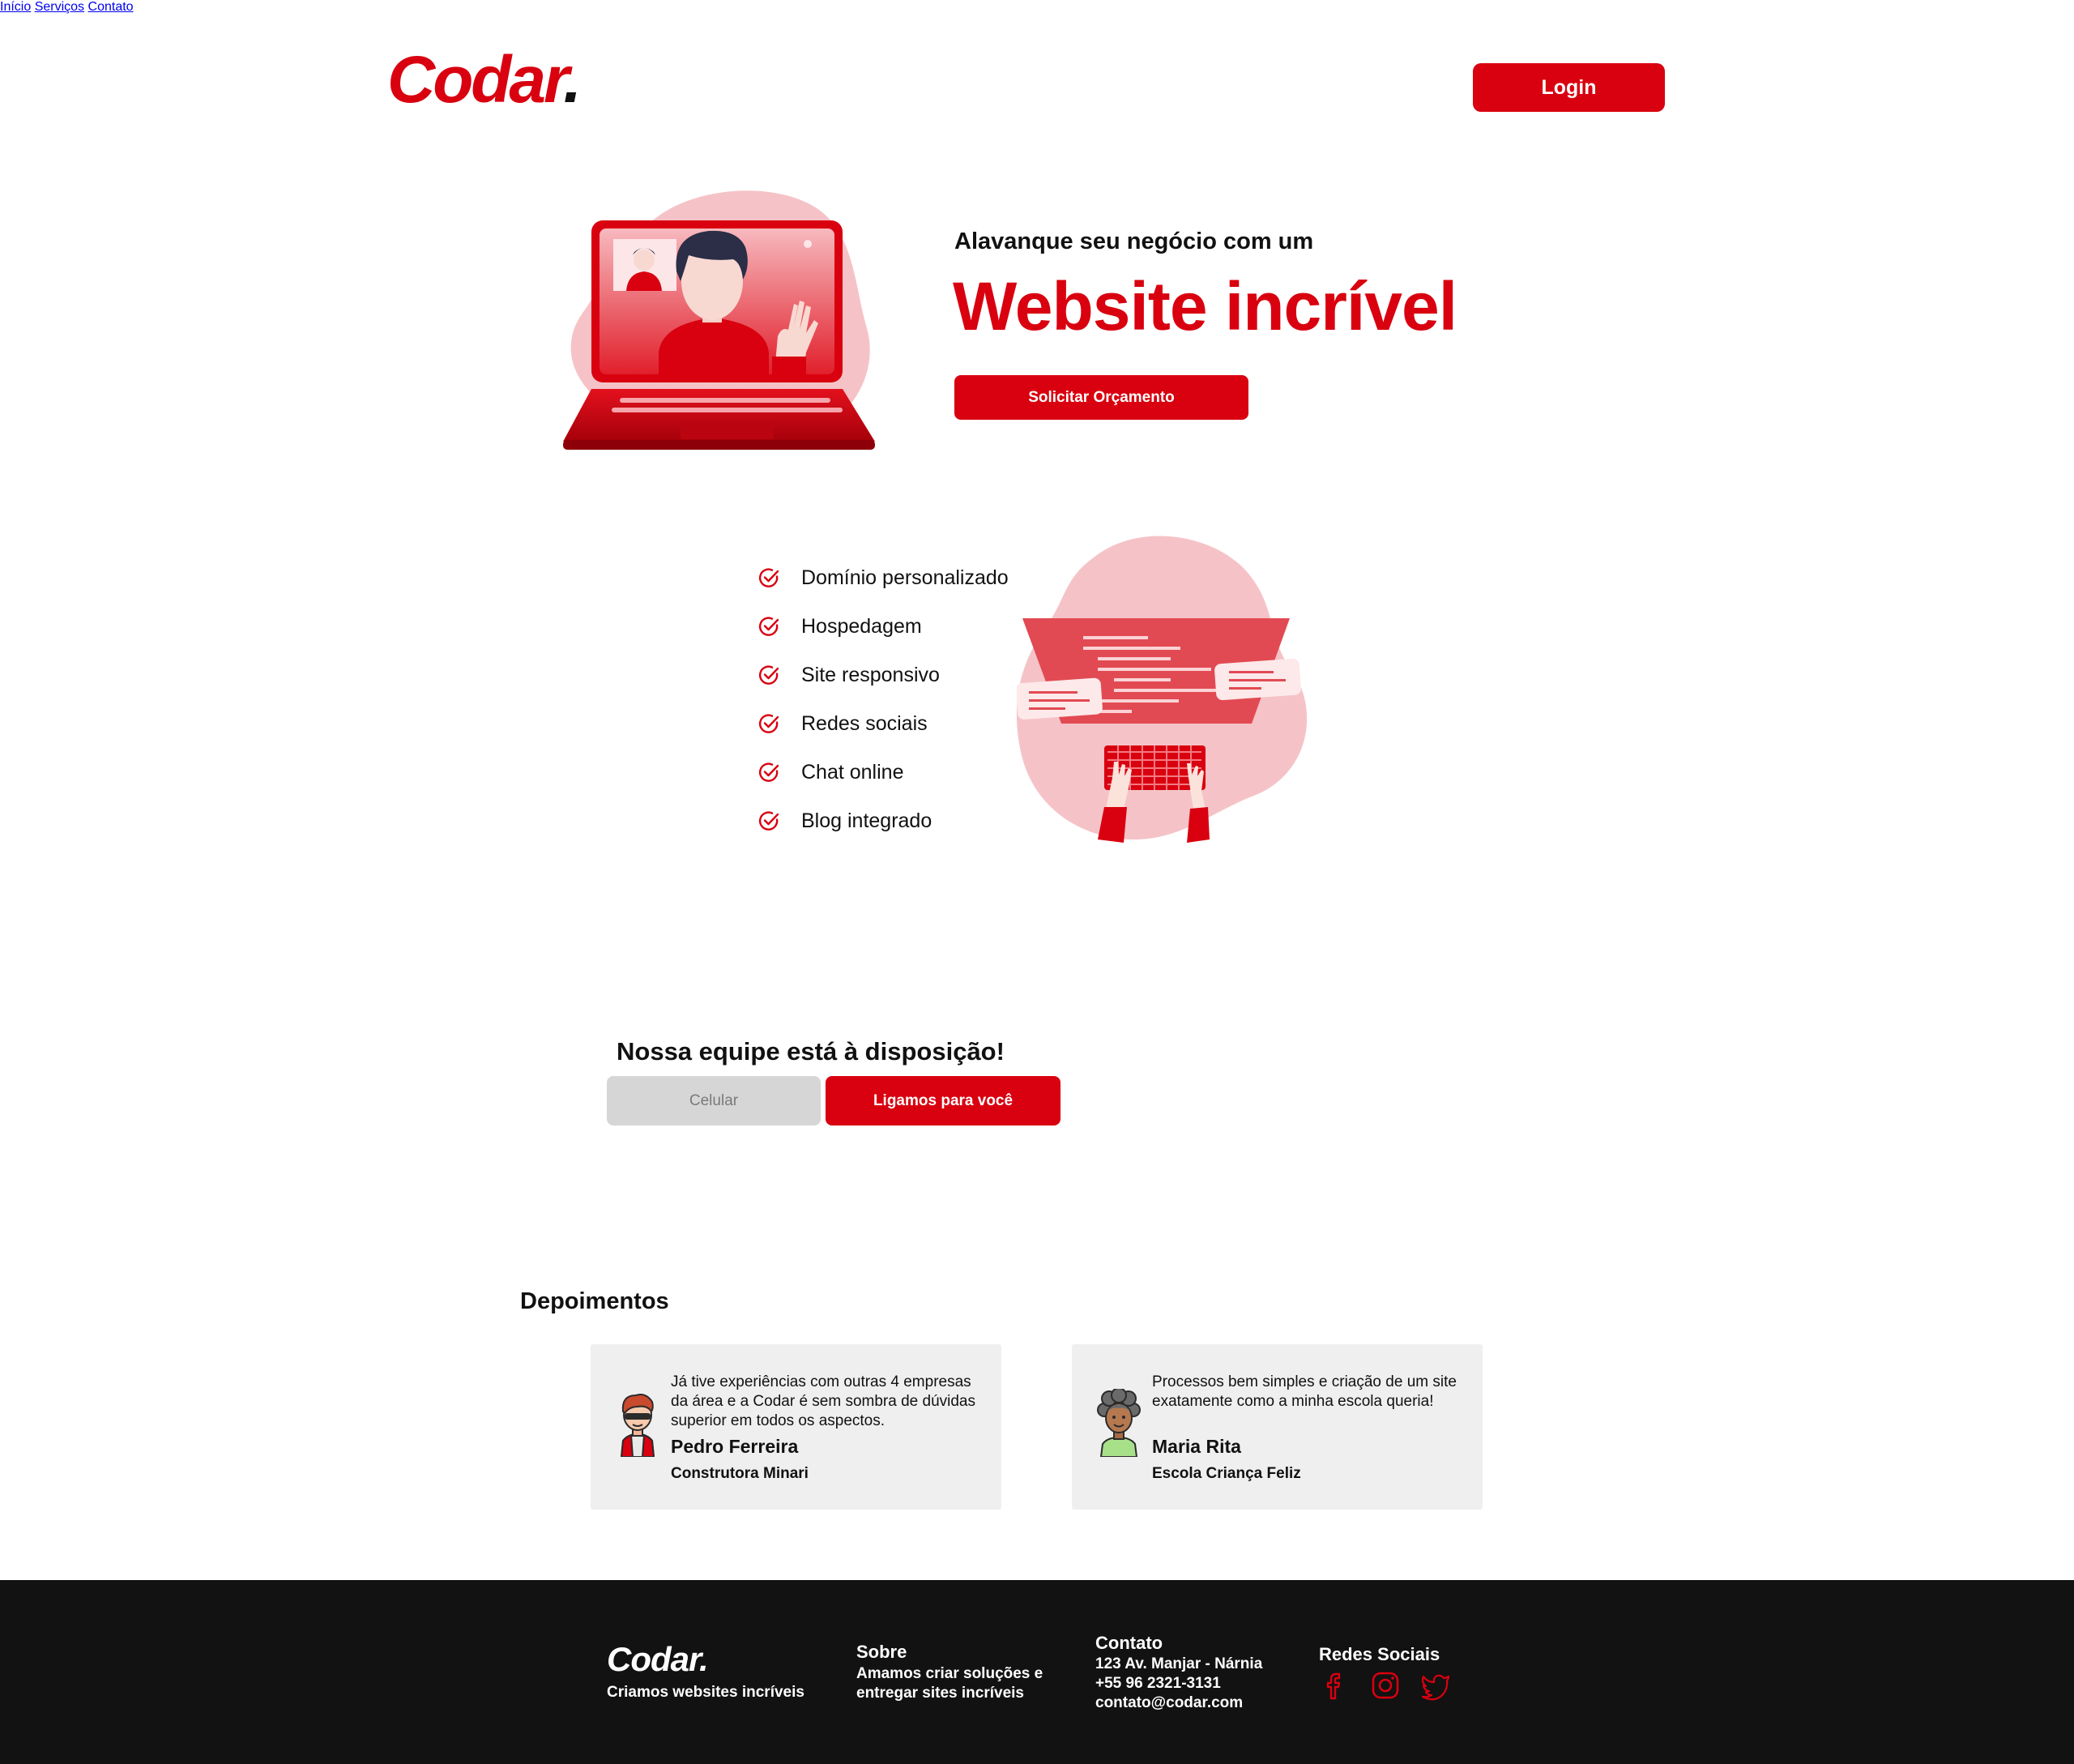 The height and width of the screenshot is (1764, 2074). What do you see at coordinates (1205, 306) in the screenshot?
I see `hero-title: Website incrível` at bounding box center [1205, 306].